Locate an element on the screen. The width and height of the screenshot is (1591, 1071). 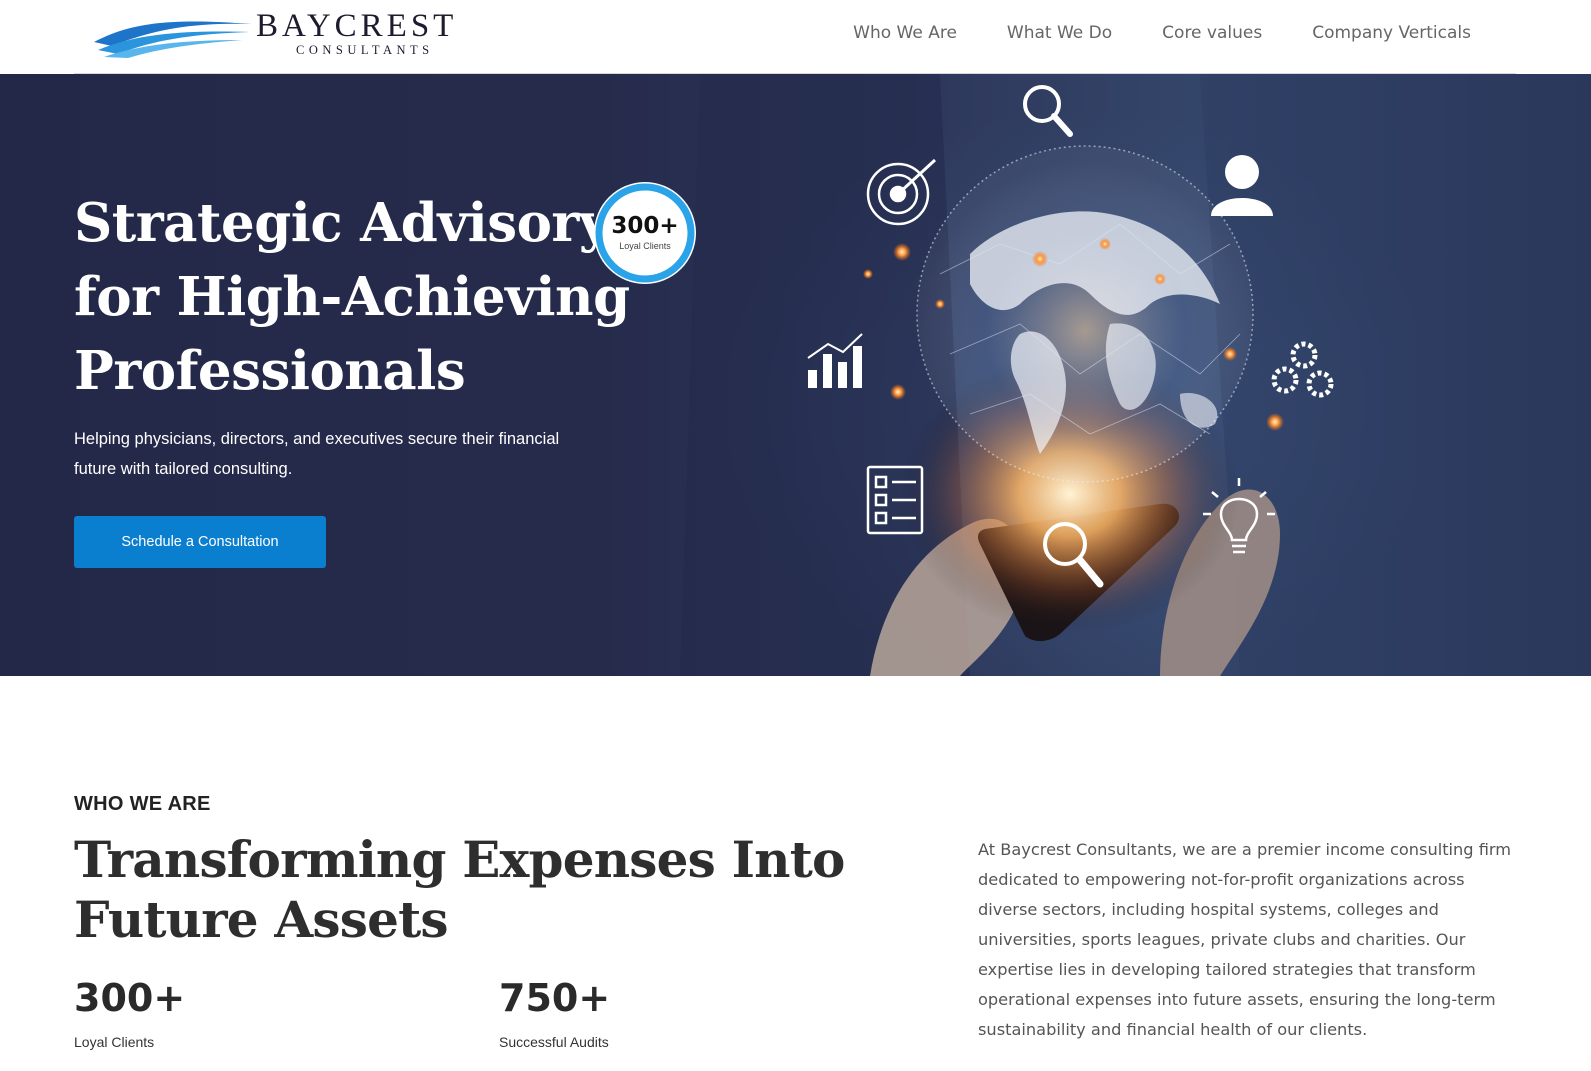
nav-core-values: Core values is located at coordinates (1212, 33).